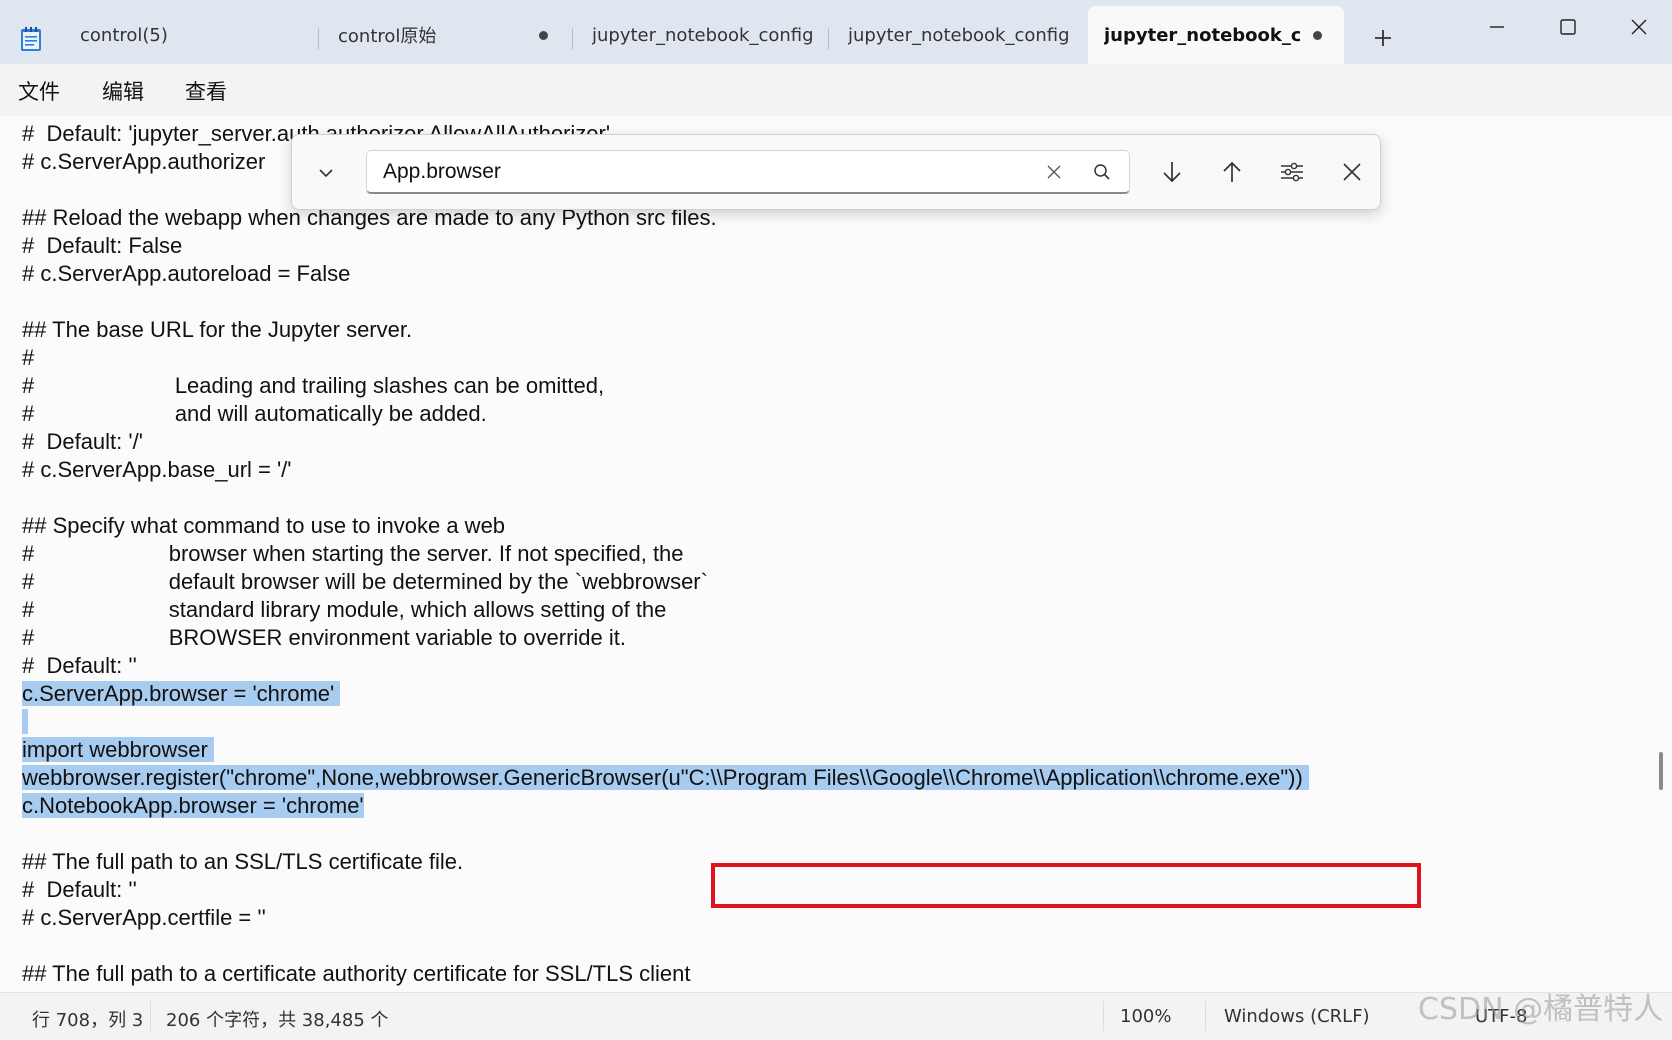  I want to click on find-options-button, so click(1292, 172).